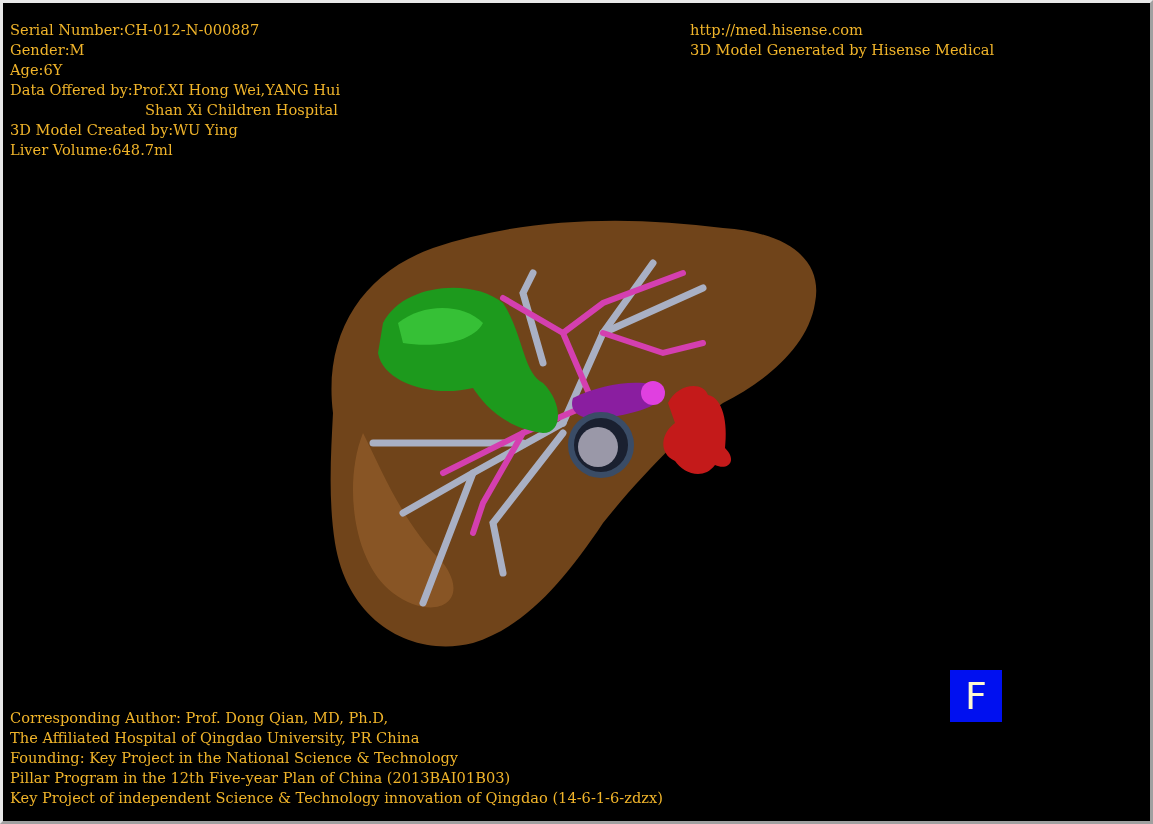 The height and width of the screenshot is (824, 1153). I want to click on info-text: Corresponding Author: Prof. Dong Qian, MD, Ph.D,, so click(199, 718).